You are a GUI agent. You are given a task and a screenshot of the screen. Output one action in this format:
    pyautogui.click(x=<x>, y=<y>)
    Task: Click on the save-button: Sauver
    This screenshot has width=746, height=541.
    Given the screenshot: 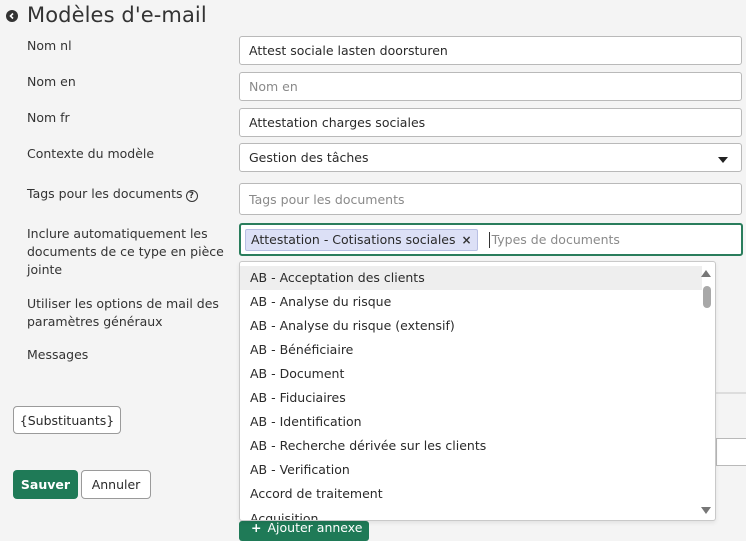 What is the action you would take?
    pyautogui.click(x=45, y=484)
    